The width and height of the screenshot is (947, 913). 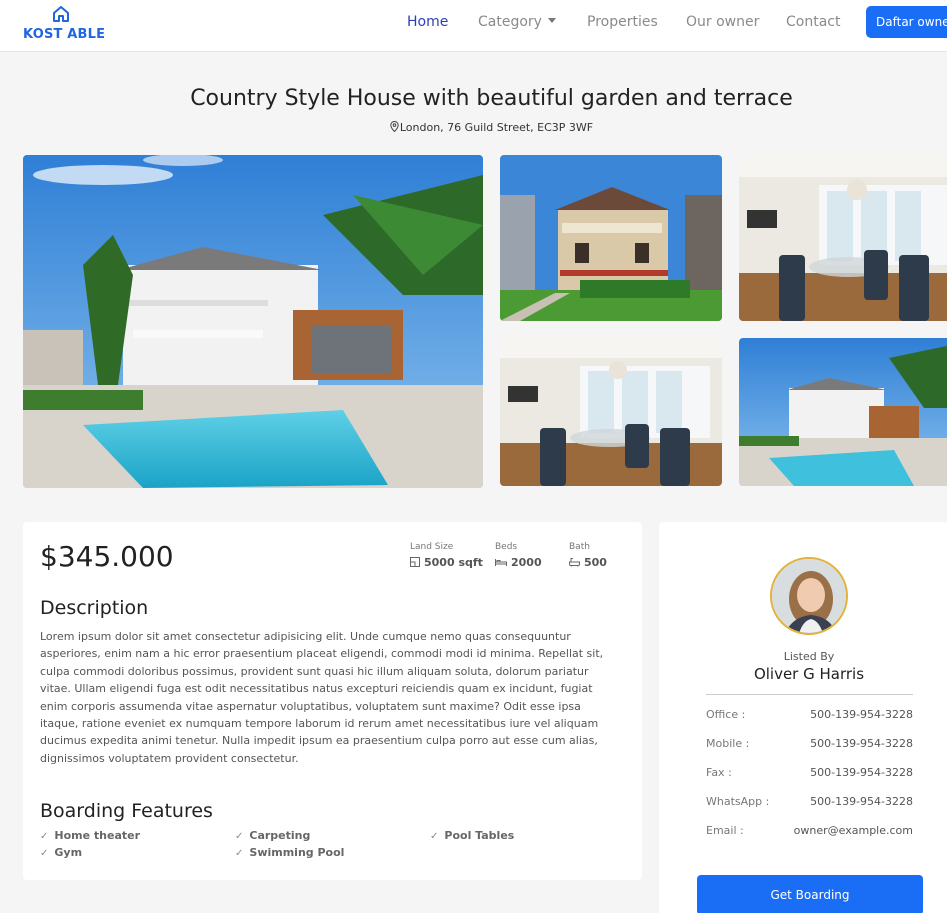 I want to click on listed-by-label: Listed By, so click(x=809, y=656).